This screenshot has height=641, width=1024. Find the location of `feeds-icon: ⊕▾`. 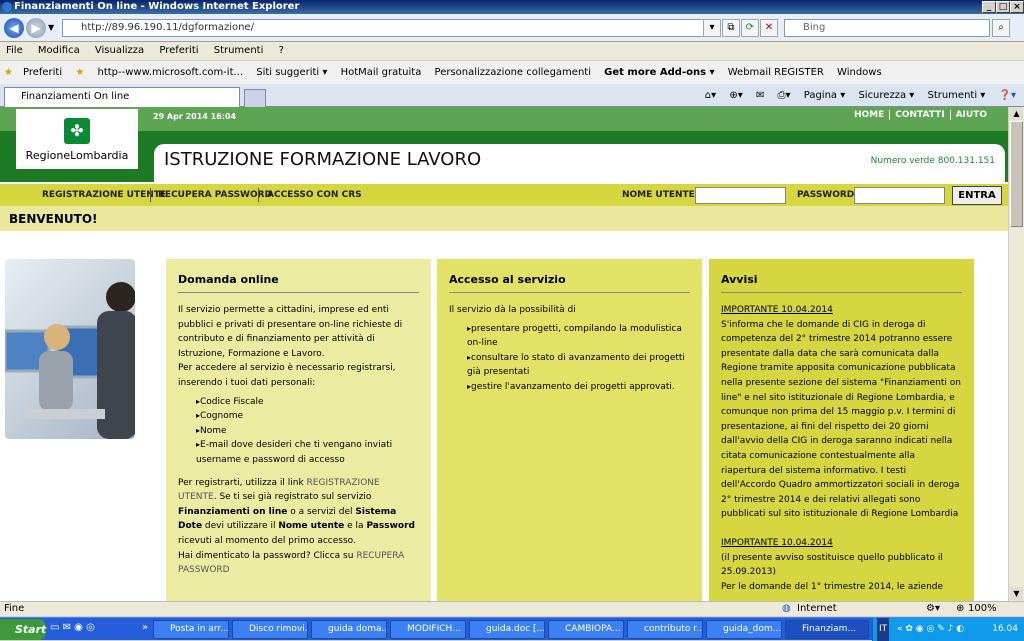

feeds-icon: ⊕▾ is located at coordinates (735, 95).